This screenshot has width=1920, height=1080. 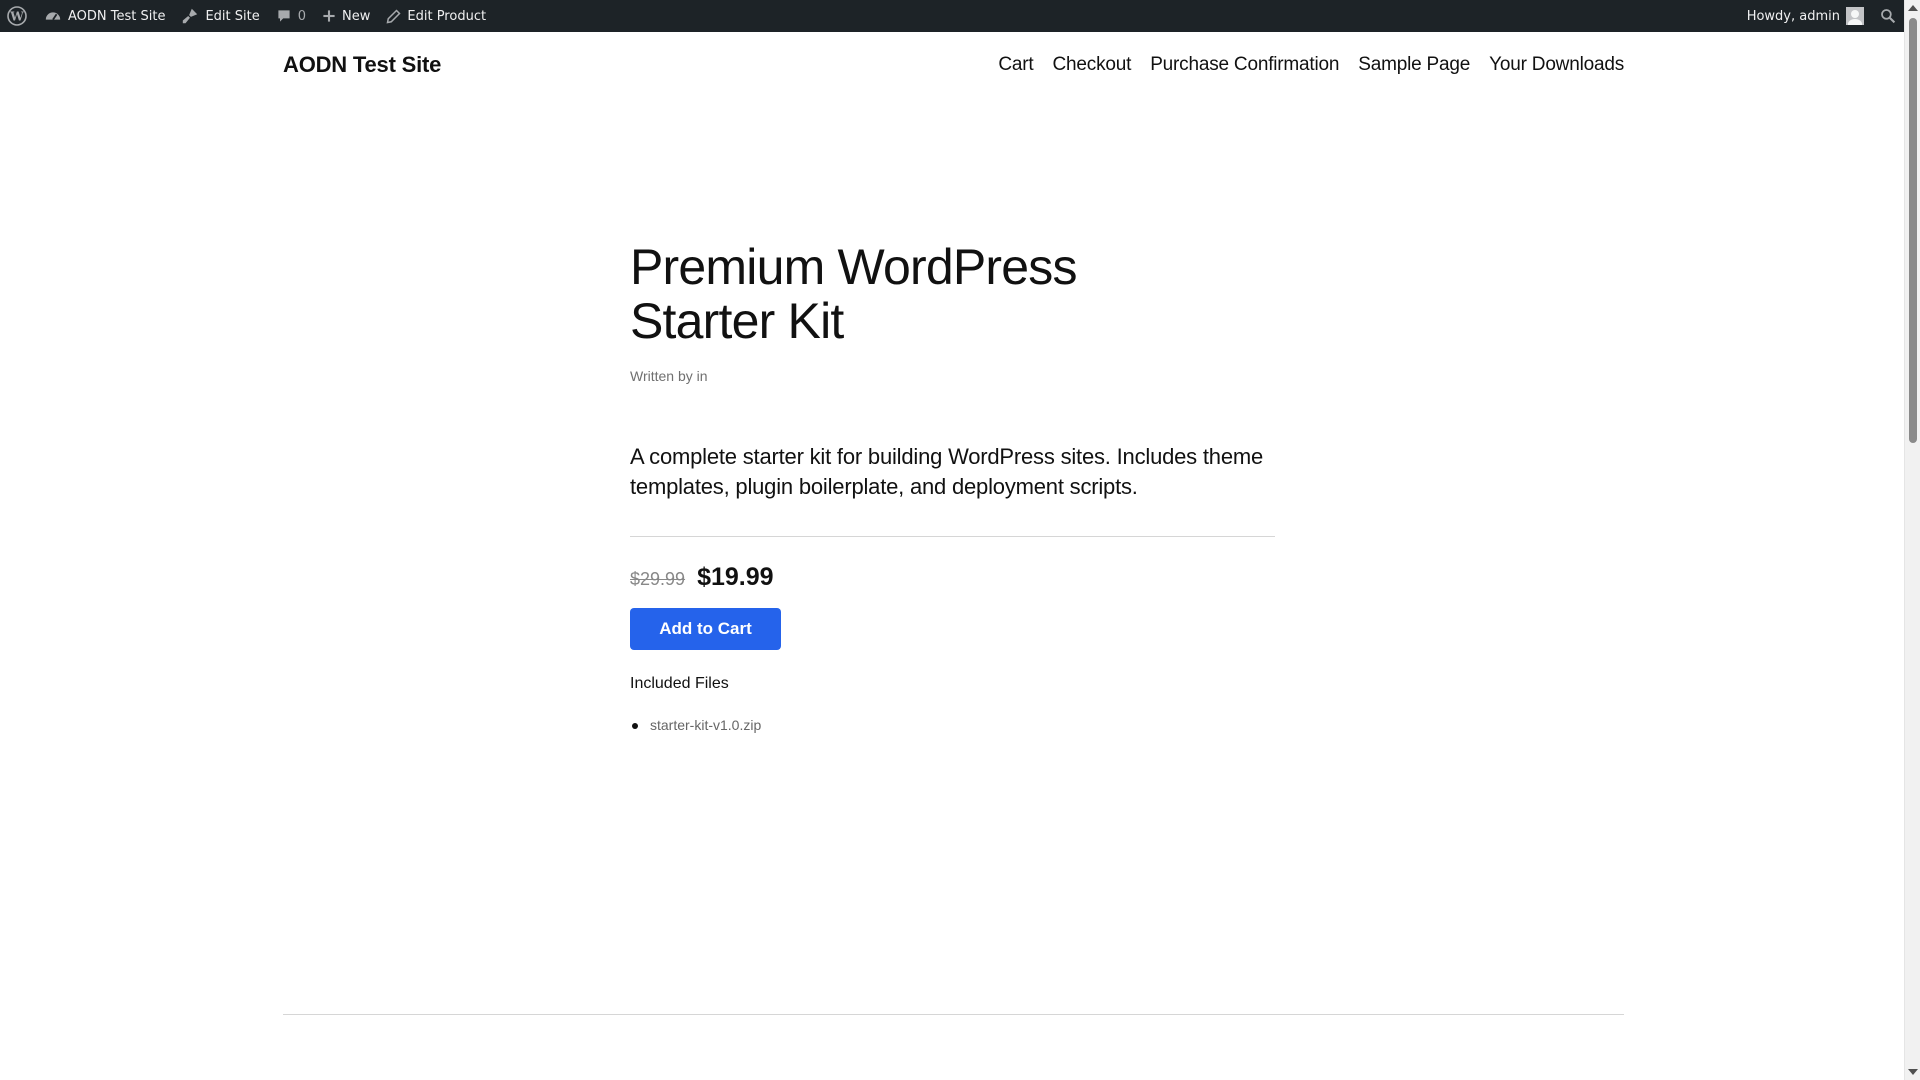 I want to click on included-files-list: starter-kit-v1.0.zip, so click(x=952, y=725).